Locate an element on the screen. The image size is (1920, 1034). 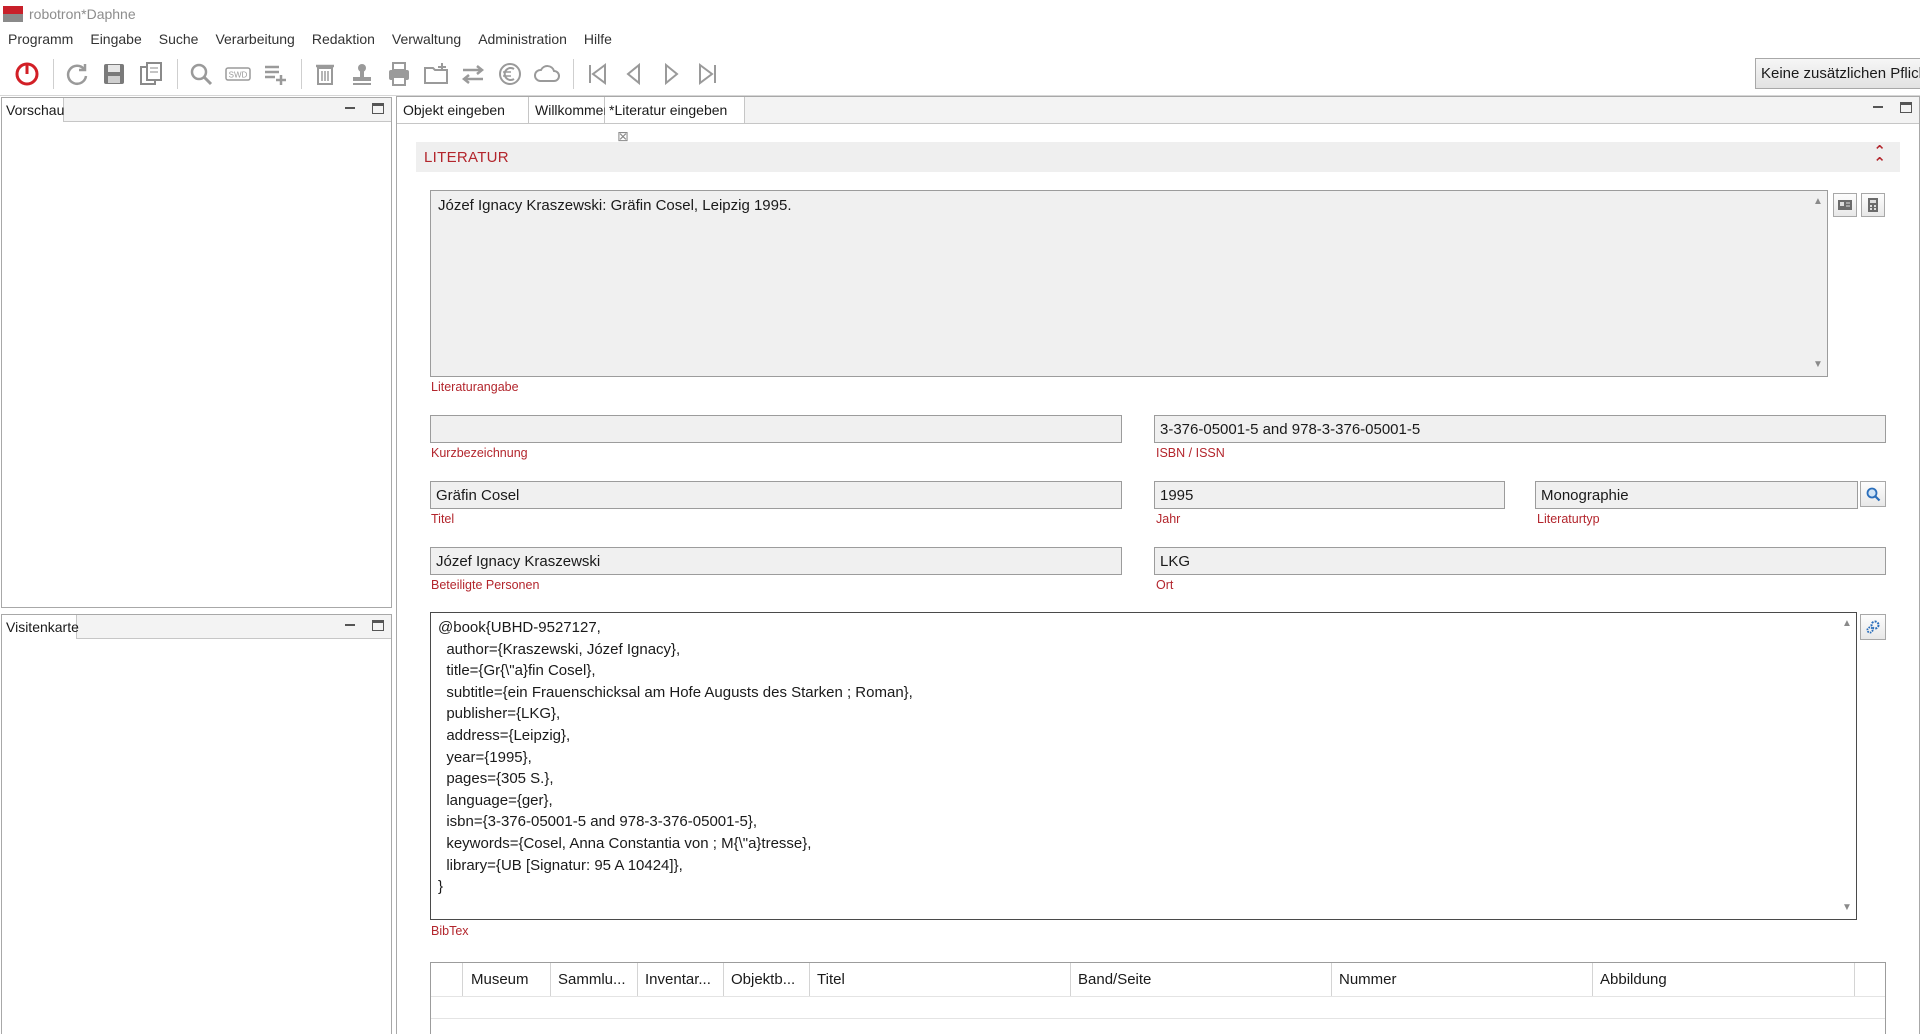
next-record-button is located at coordinates (671, 74).